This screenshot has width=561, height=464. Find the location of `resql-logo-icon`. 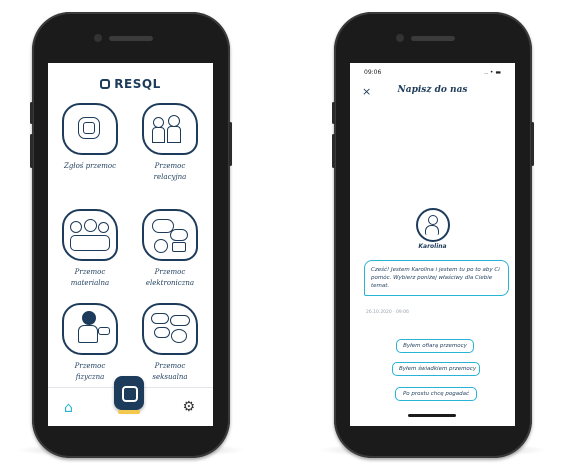

resql-logo-icon is located at coordinates (105, 84).